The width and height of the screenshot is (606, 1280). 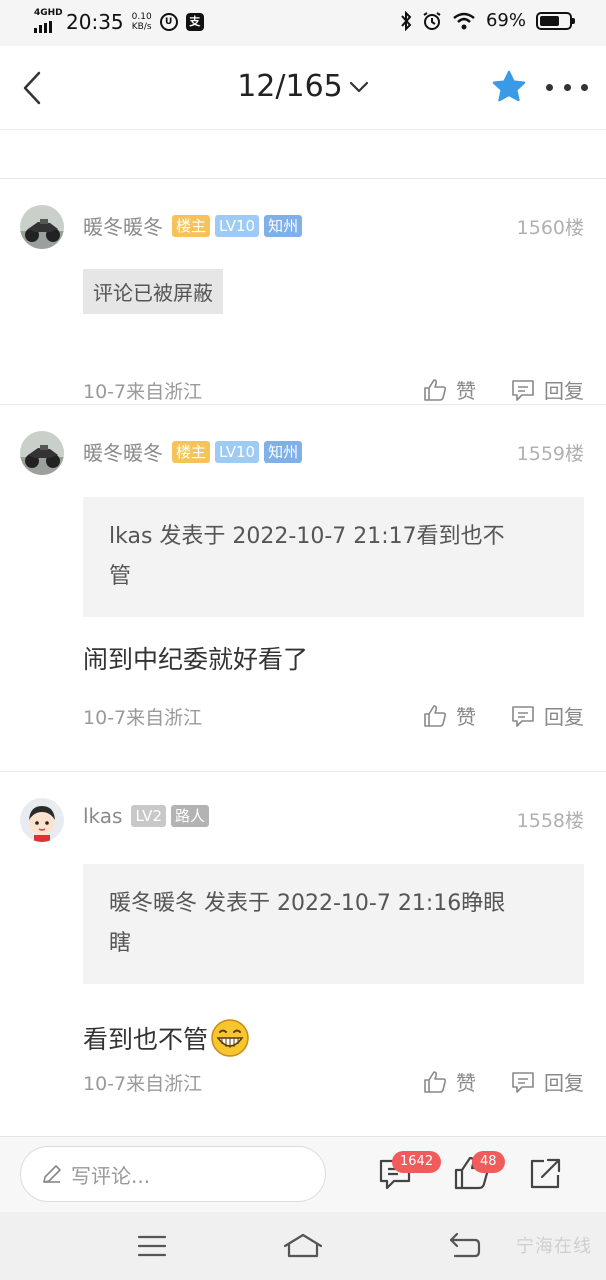 I want to click on like-post-button: 48, so click(x=478, y=1172).